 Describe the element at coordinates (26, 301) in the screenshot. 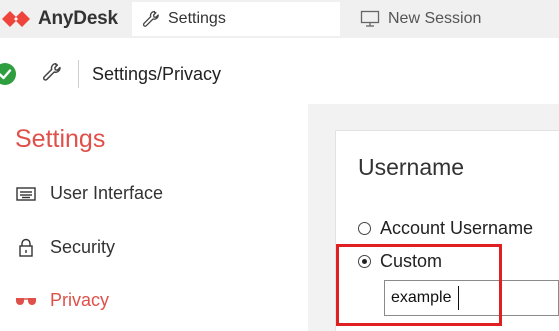

I see `glasses-icon` at that location.